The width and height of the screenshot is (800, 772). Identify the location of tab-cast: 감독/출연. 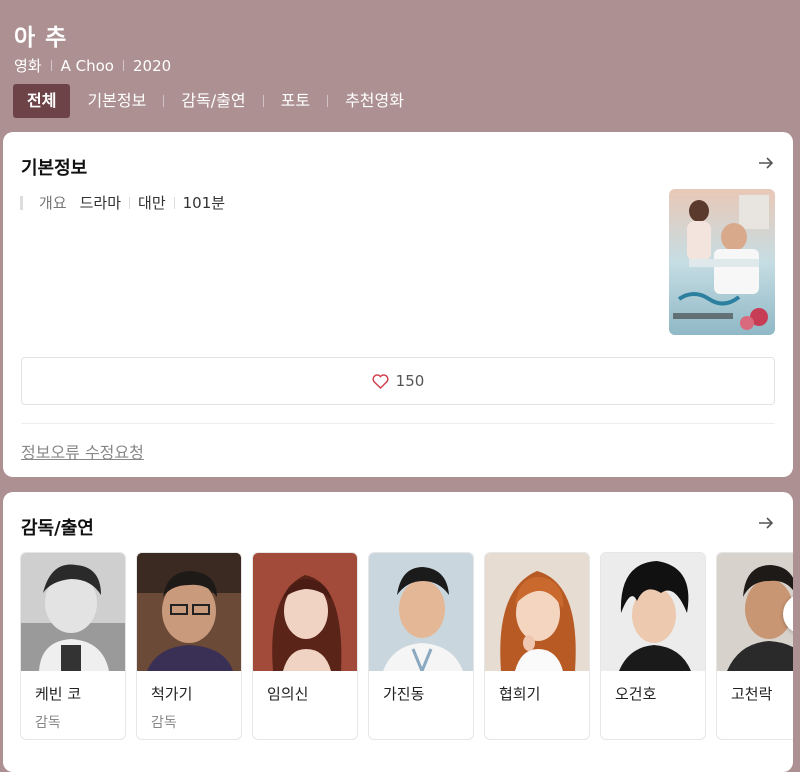
(213, 101).